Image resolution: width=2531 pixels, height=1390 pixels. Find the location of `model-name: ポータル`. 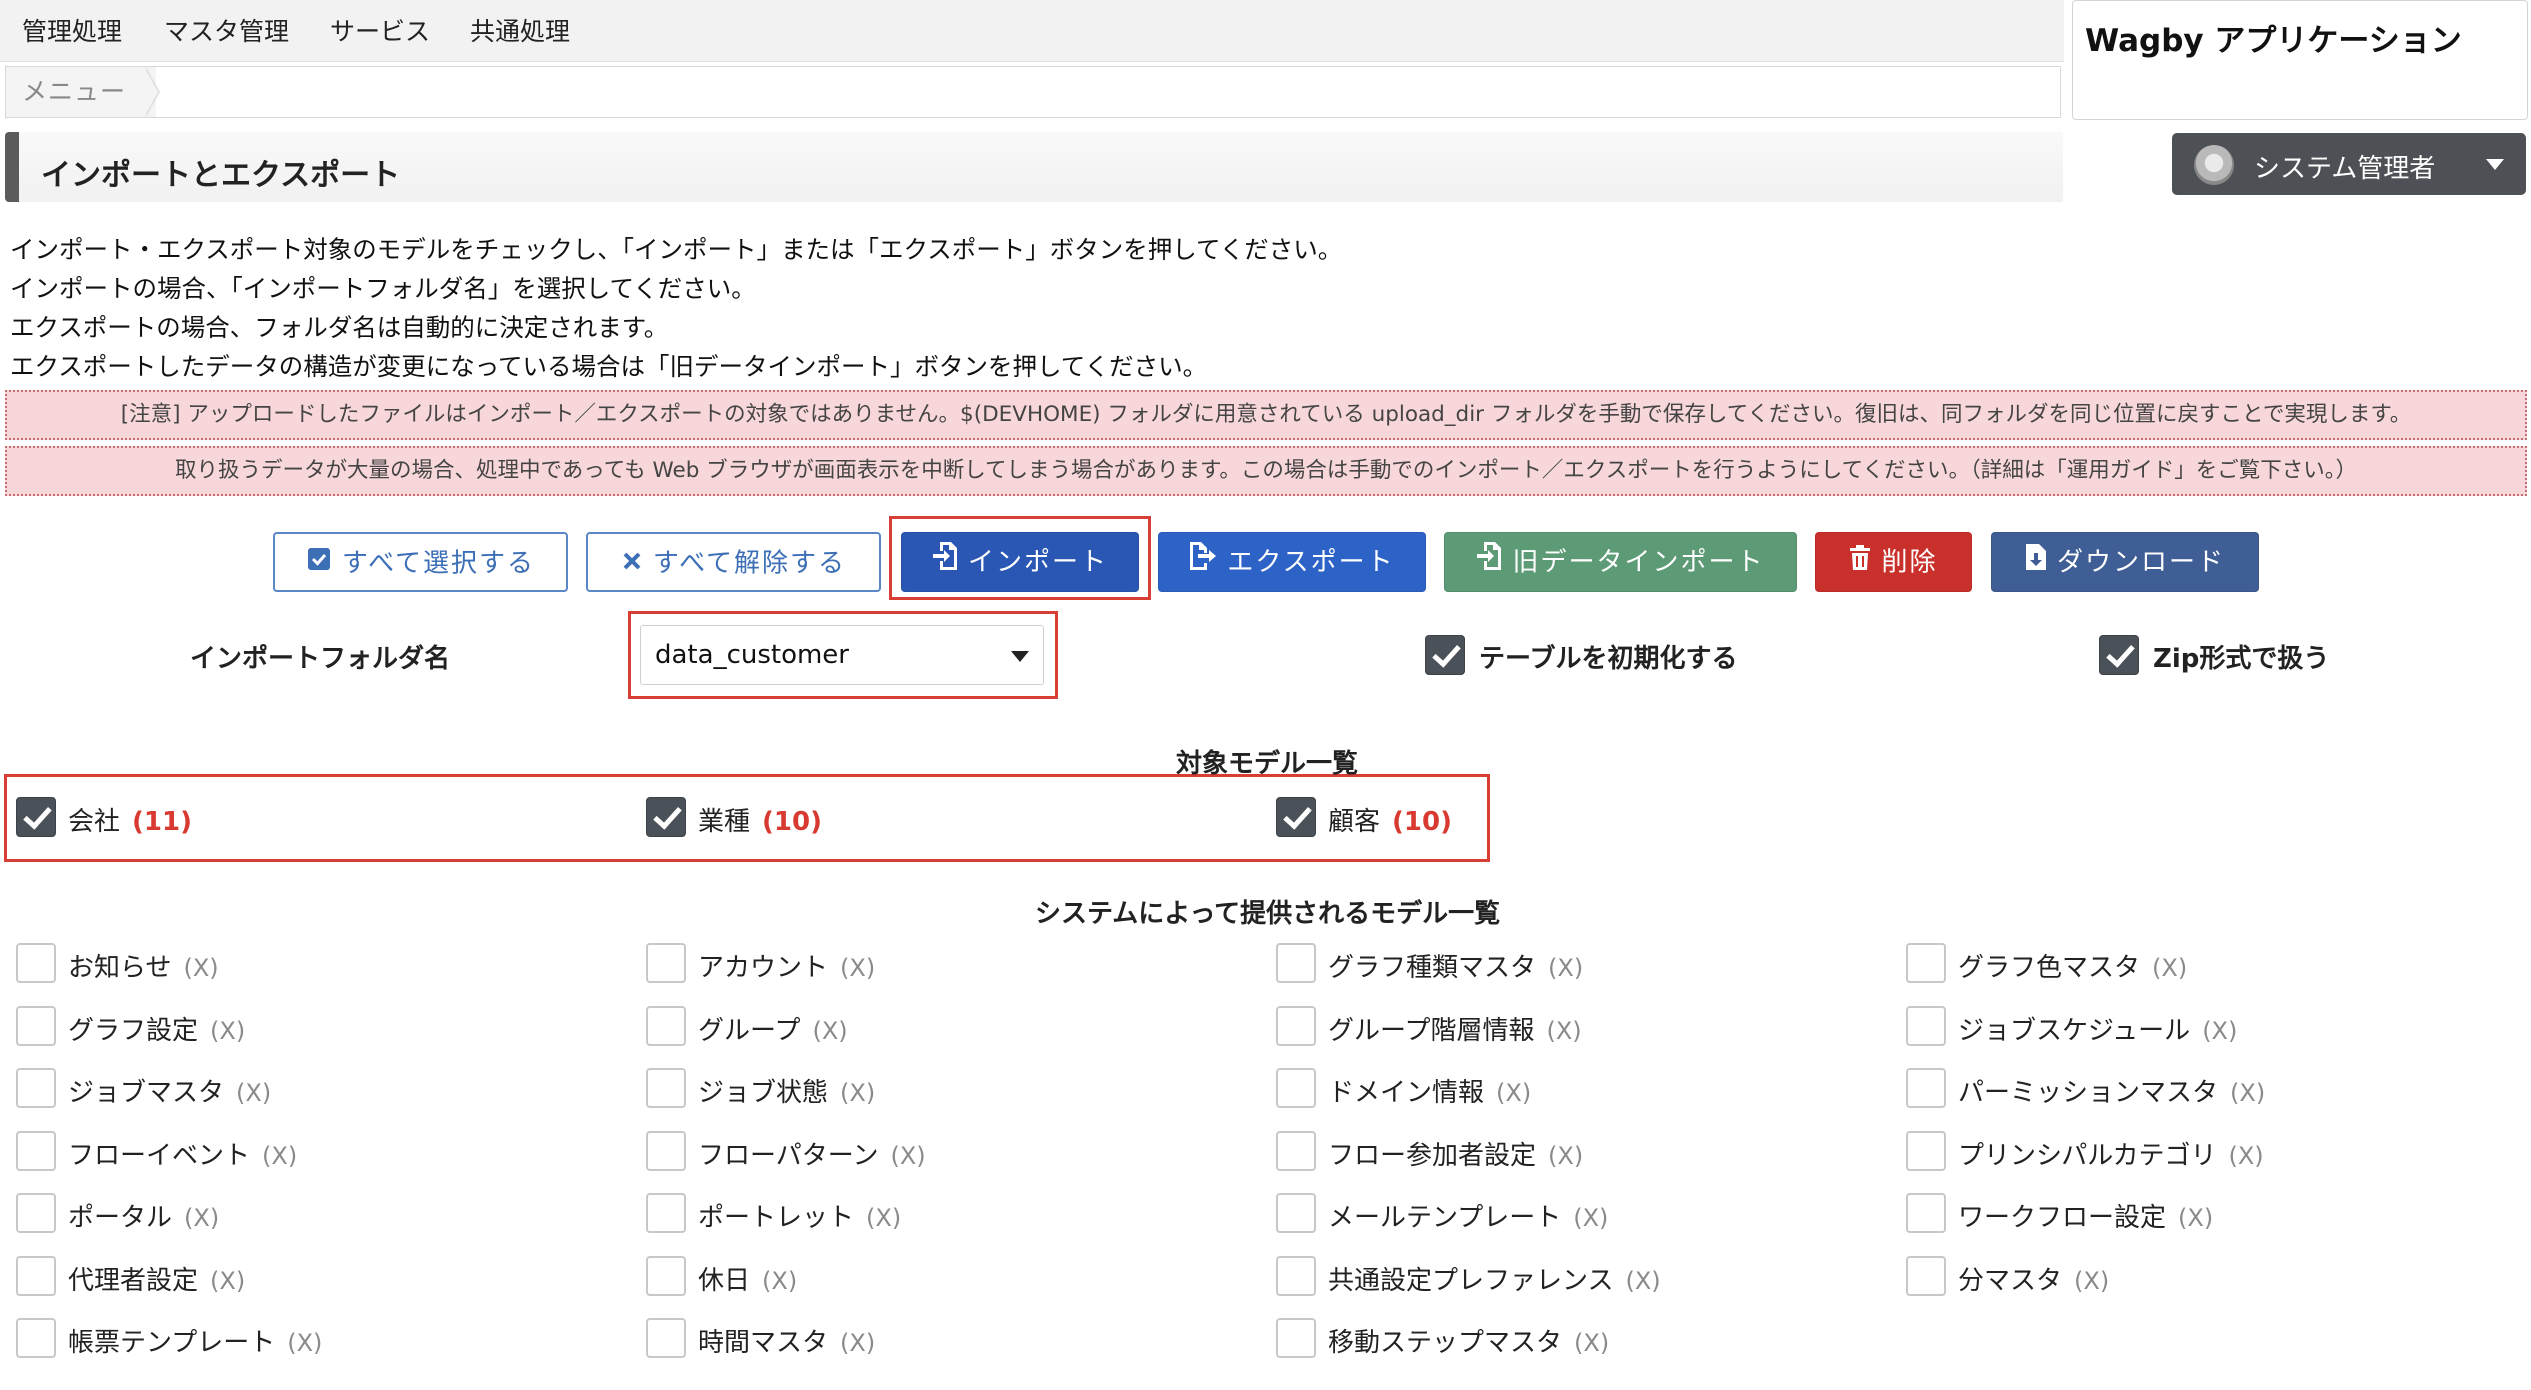

model-name: ポータル is located at coordinates (120, 1218).